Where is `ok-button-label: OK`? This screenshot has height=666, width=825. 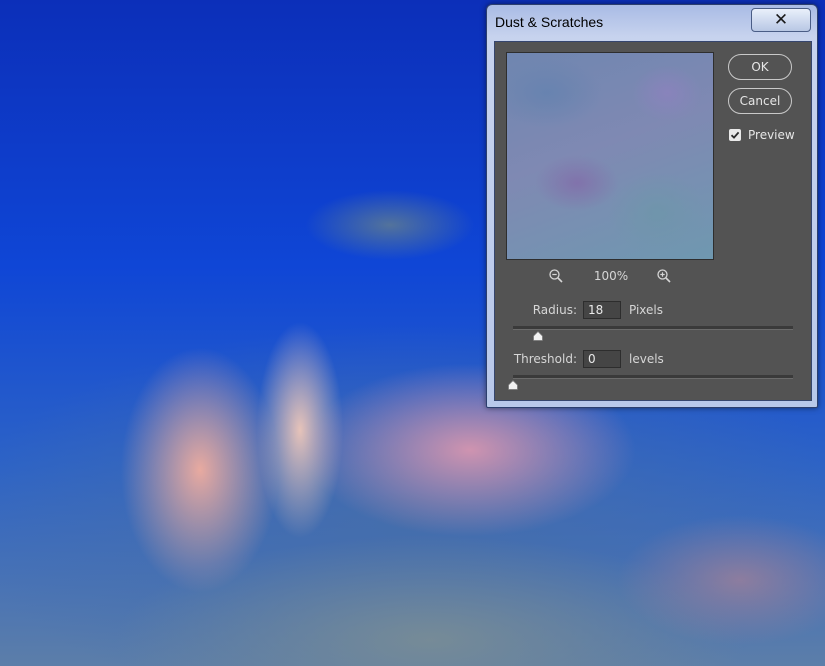 ok-button-label: OK is located at coordinates (760, 67).